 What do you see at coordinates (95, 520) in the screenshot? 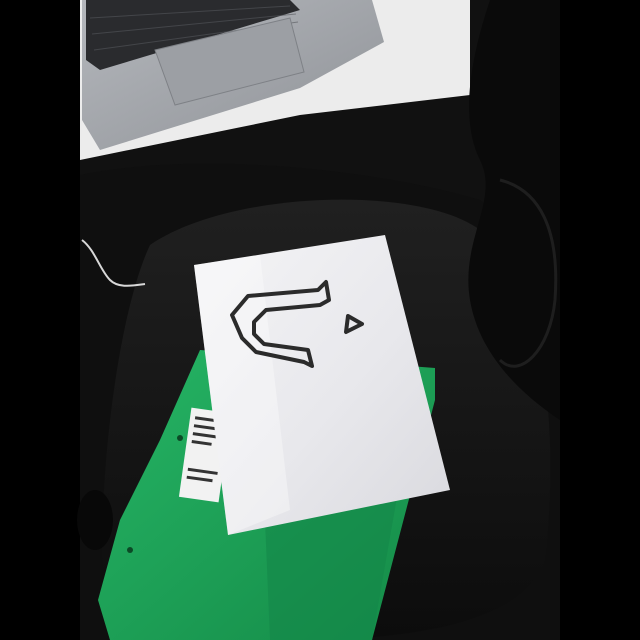
I see `chair-arm` at bounding box center [95, 520].